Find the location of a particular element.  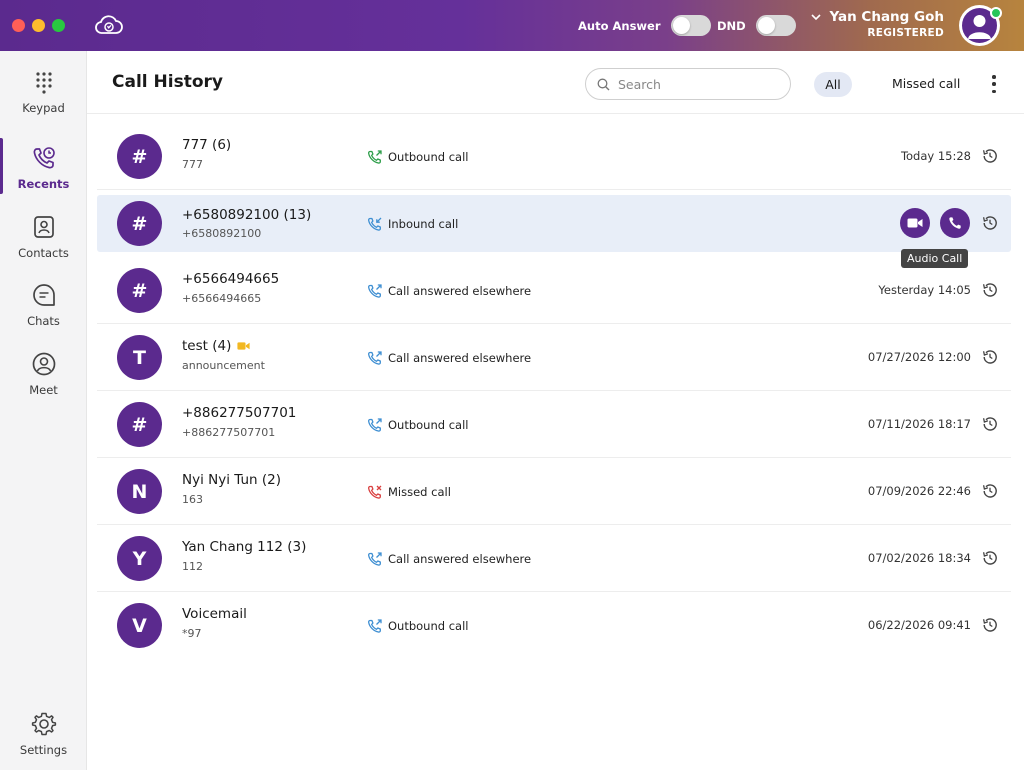

sidebar-item-keypad: Keypad is located at coordinates (43, 96).